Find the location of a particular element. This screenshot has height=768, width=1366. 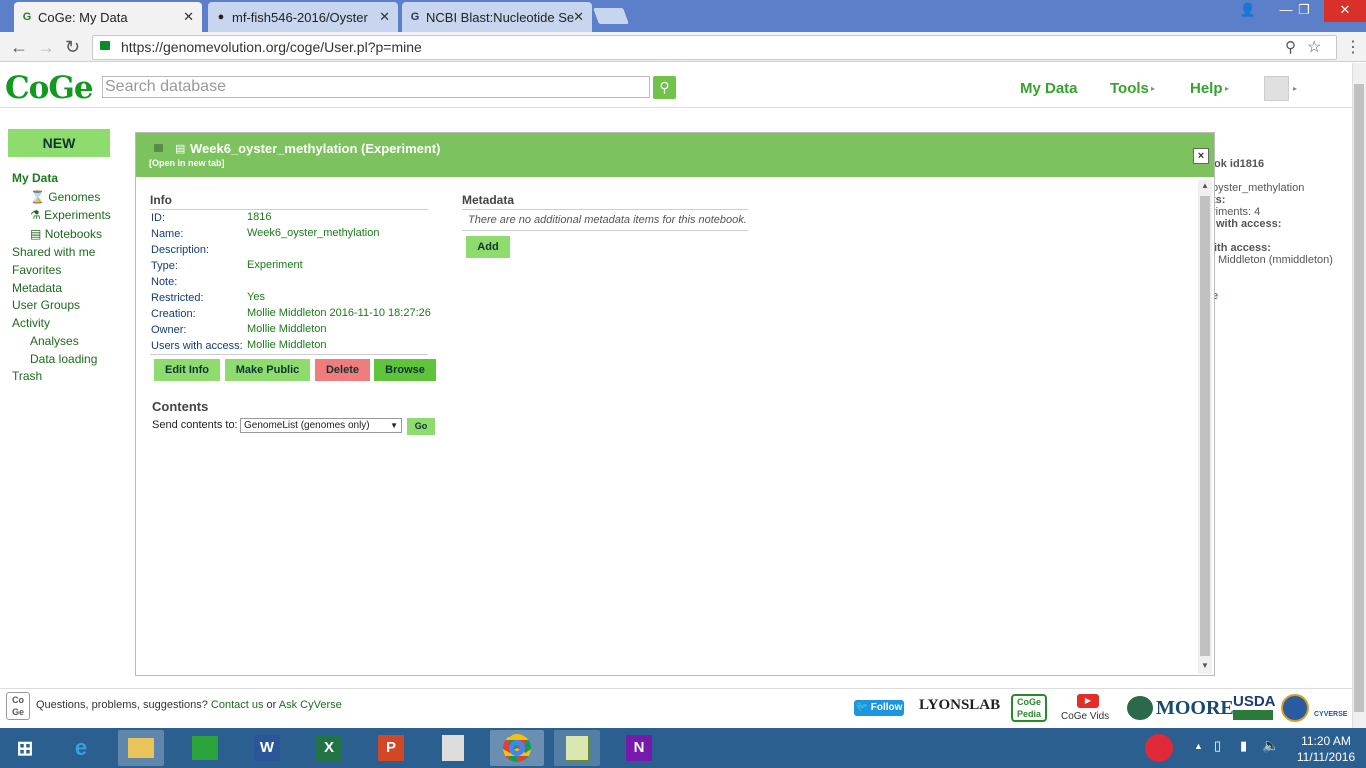

nav-help: Help is located at coordinates (1206, 88).